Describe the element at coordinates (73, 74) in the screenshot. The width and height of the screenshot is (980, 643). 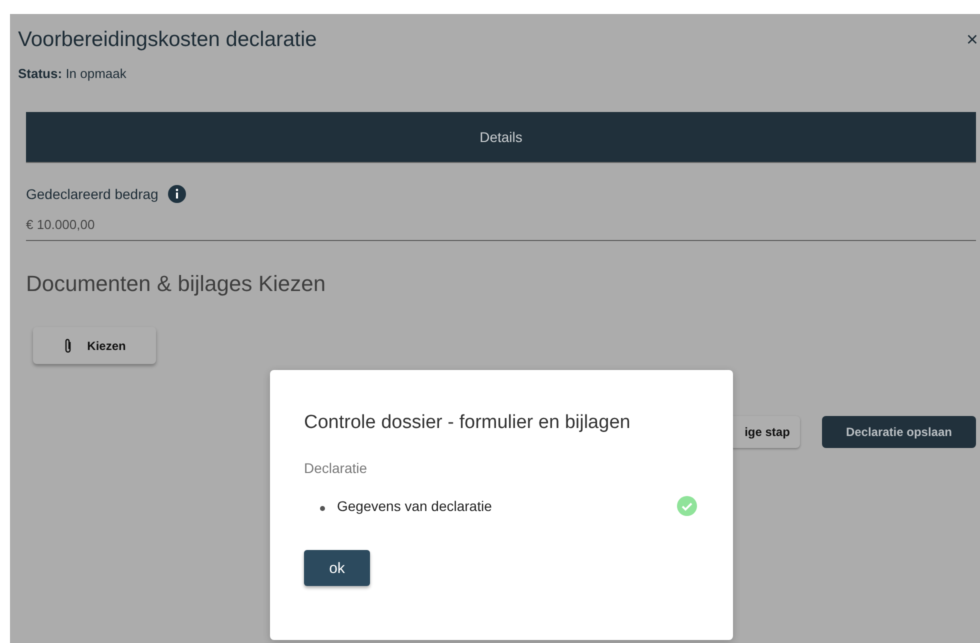
I see `status-text: Status: In opmaak` at that location.